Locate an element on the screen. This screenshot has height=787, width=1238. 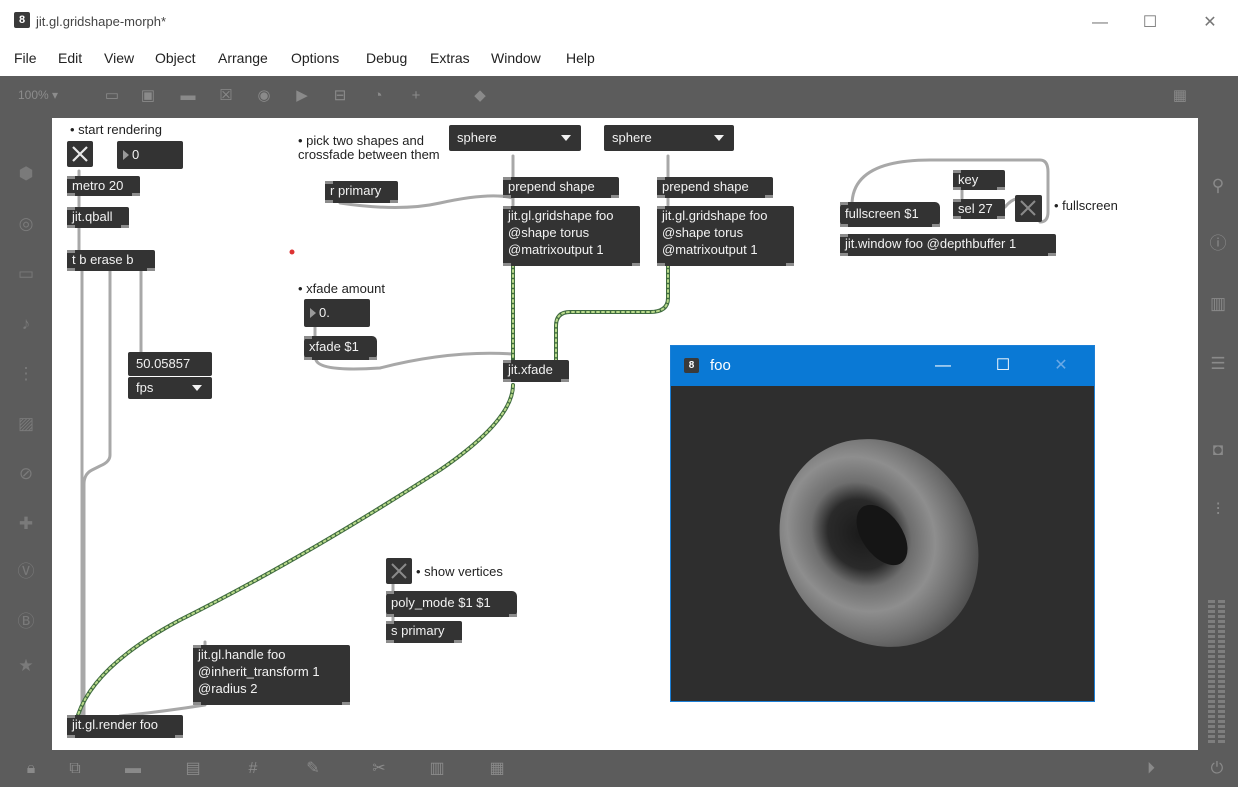
sel-object: sel 27 is located at coordinates (979, 209).